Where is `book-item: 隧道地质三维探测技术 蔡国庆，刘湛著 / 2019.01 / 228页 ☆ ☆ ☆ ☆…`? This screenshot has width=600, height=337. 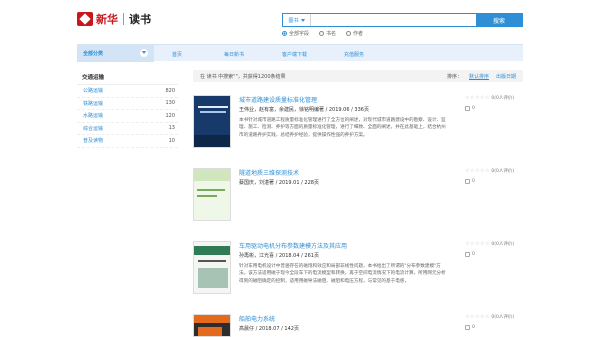
book-item: 隧道地质三维探测技术 蔡国庆，刘湛著 / 2019.01 / 228页 ☆ ☆ ☆ ☆… is located at coordinates (358, 197).